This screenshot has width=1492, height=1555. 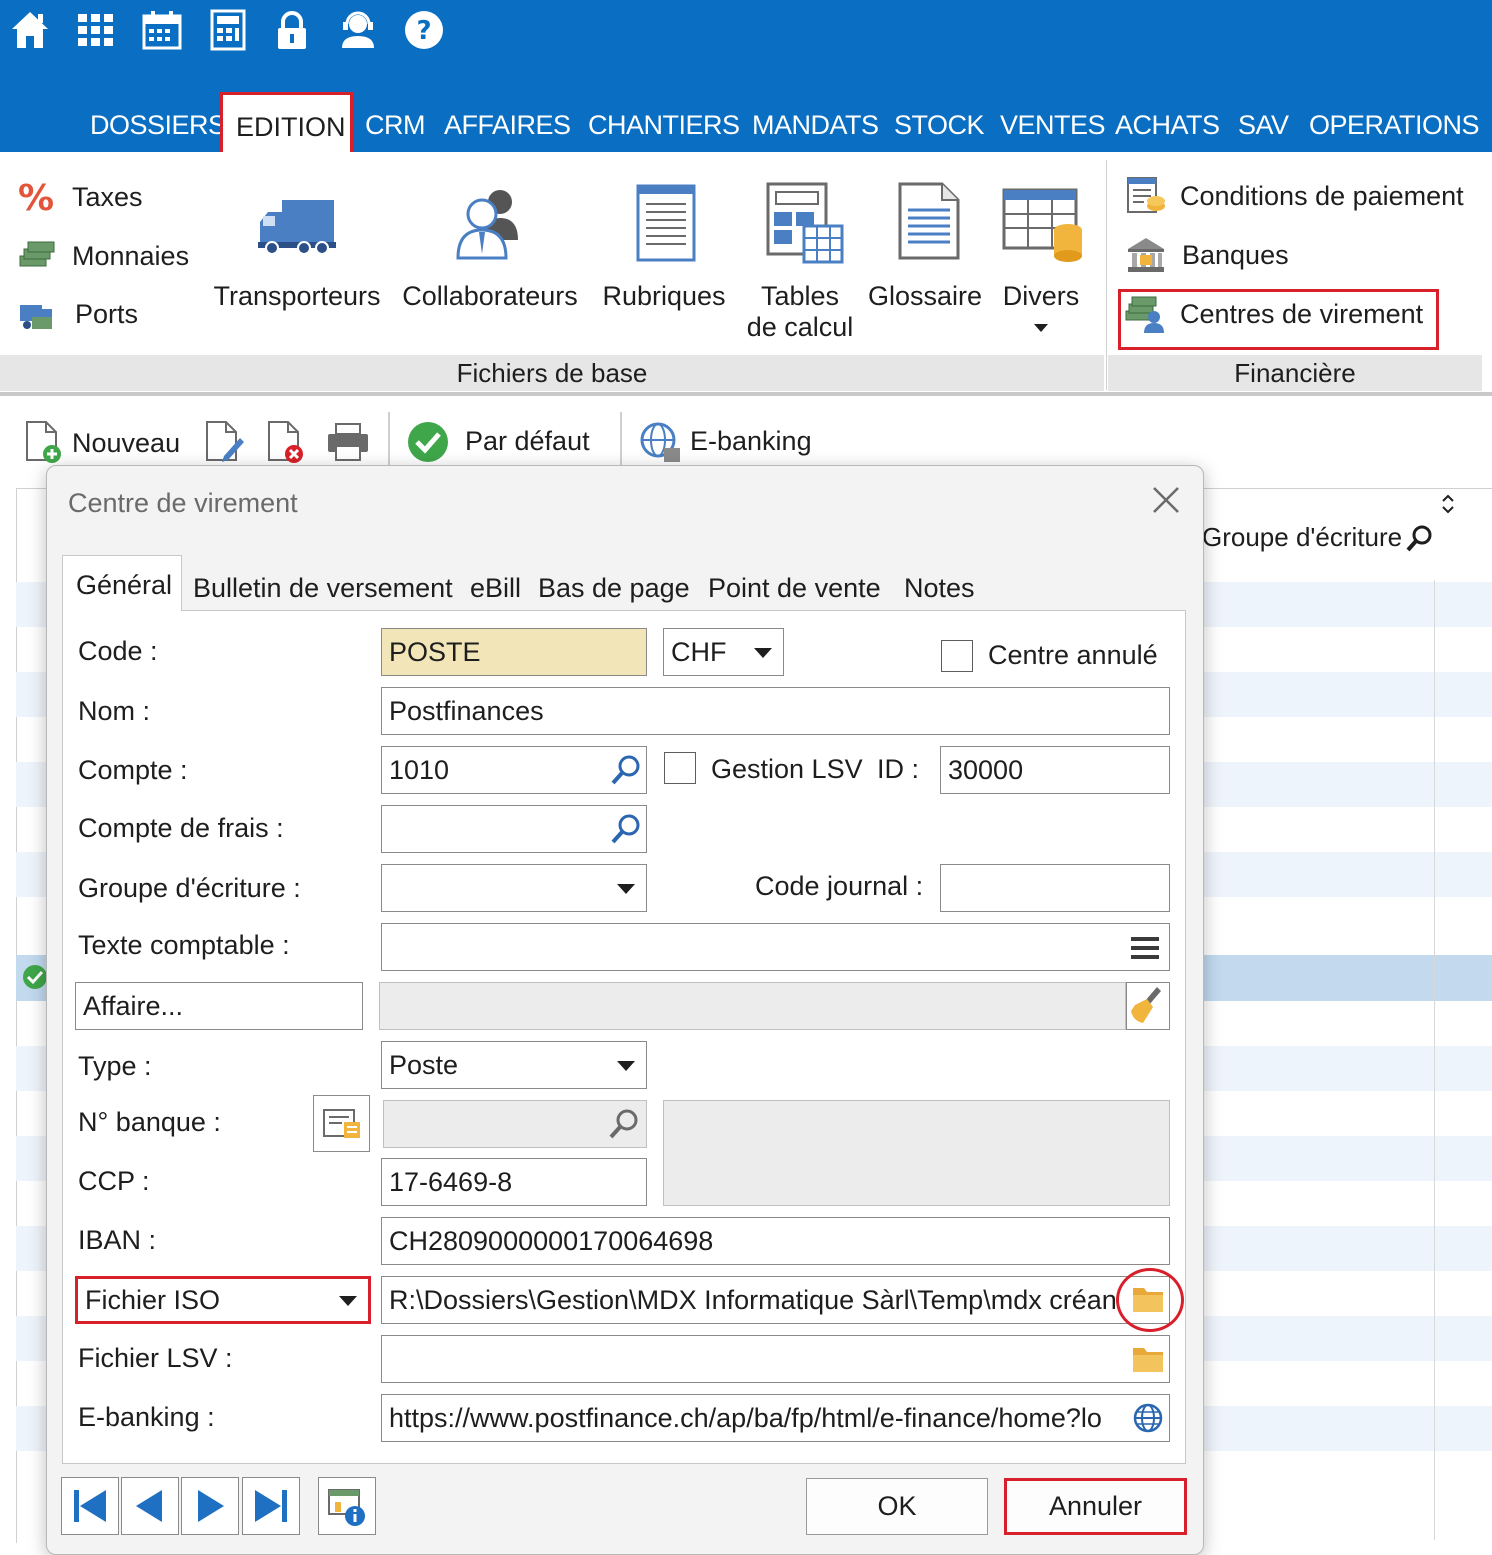 I want to click on iban-input: CH2809000000170064698, so click(x=775, y=1241).